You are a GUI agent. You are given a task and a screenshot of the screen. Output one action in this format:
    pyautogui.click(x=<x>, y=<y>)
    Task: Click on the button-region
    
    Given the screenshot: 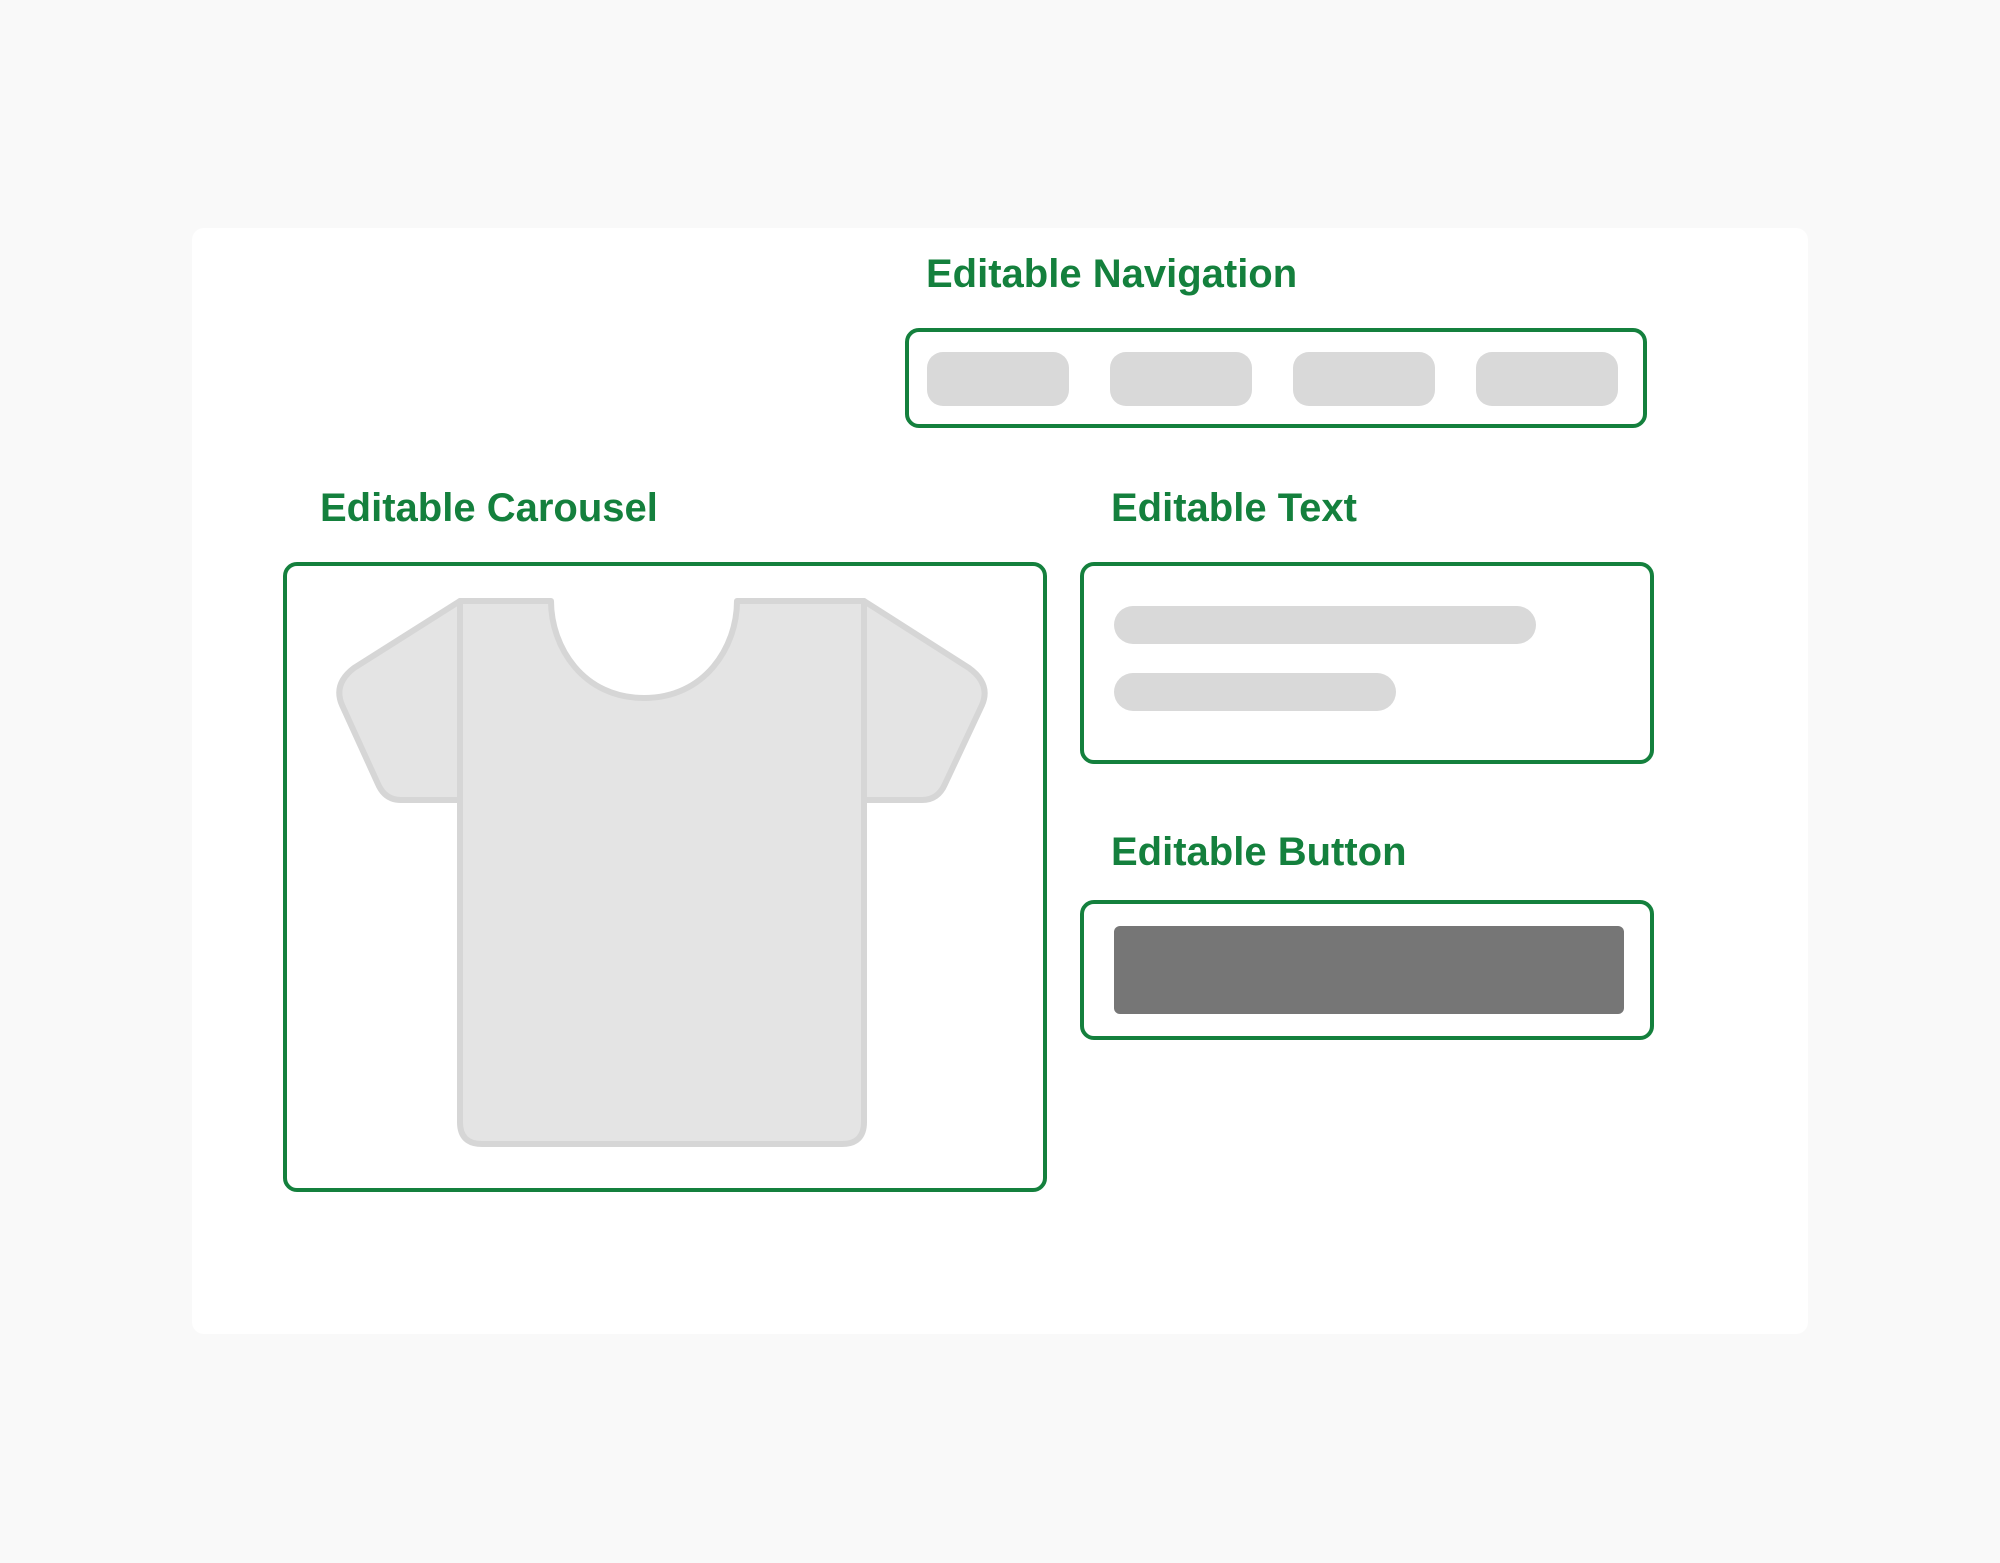 What is the action you would take?
    pyautogui.click(x=1367, y=970)
    